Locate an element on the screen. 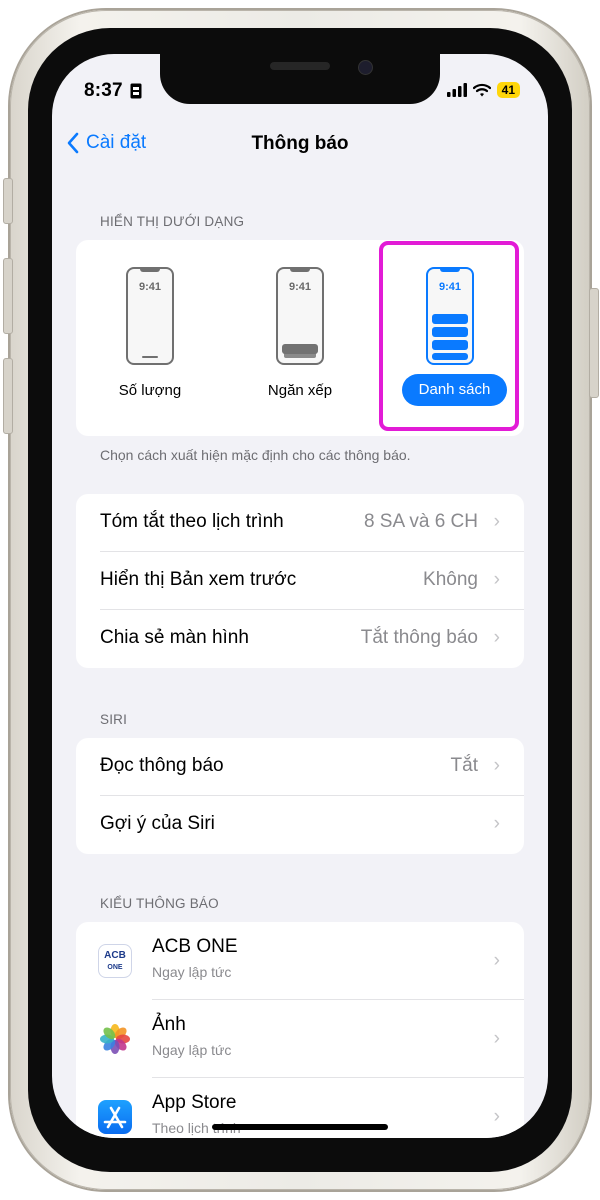 The height and width of the screenshot is (1200, 600). sim-card-icon is located at coordinates (136, 91).